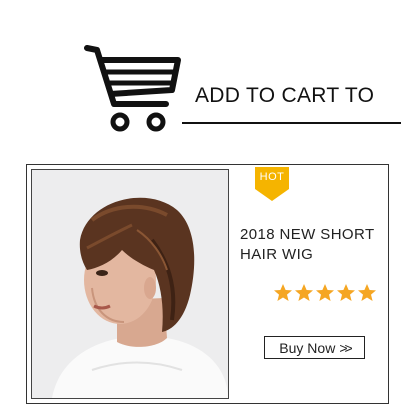 The width and height of the screenshot is (401, 420). I want to click on header-divider, so click(291, 123).